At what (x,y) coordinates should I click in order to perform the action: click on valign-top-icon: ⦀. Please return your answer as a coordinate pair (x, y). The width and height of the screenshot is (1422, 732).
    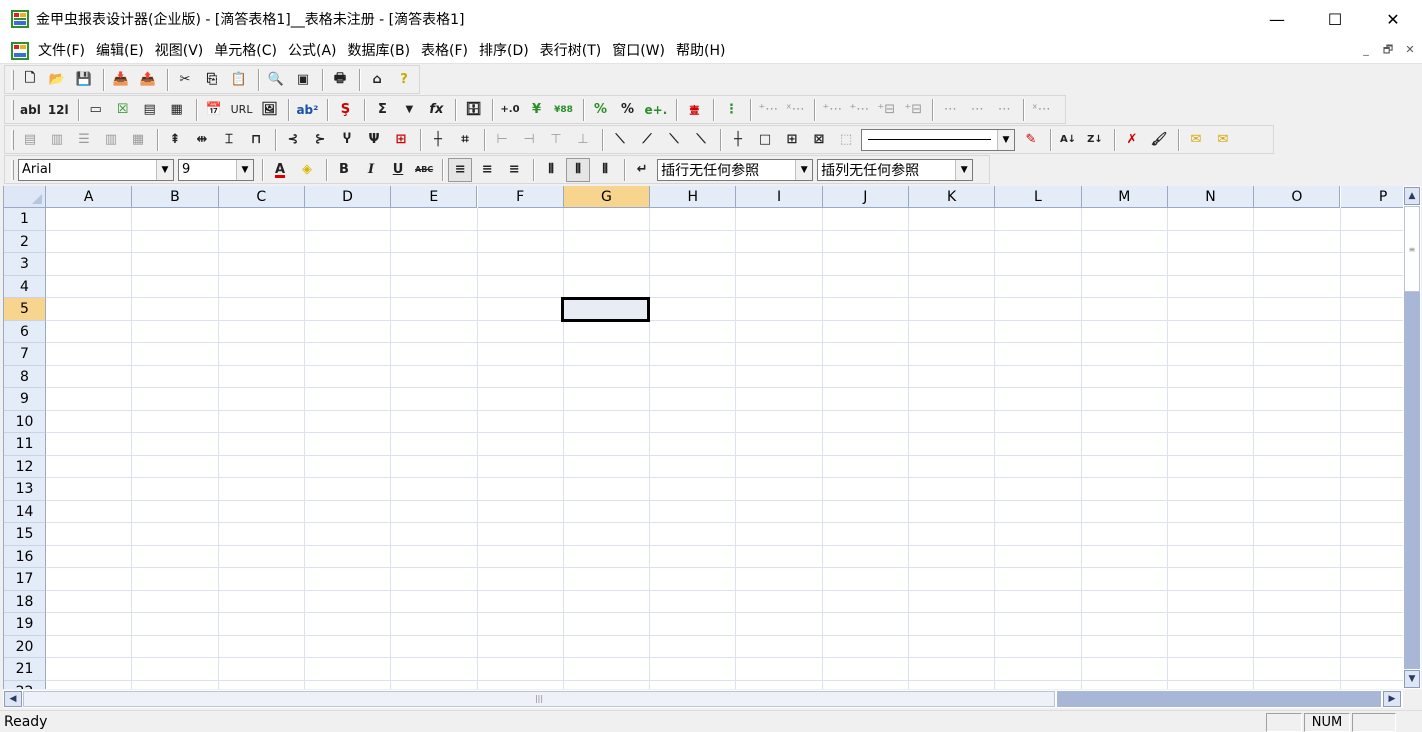
    Looking at the image, I should click on (551, 170).